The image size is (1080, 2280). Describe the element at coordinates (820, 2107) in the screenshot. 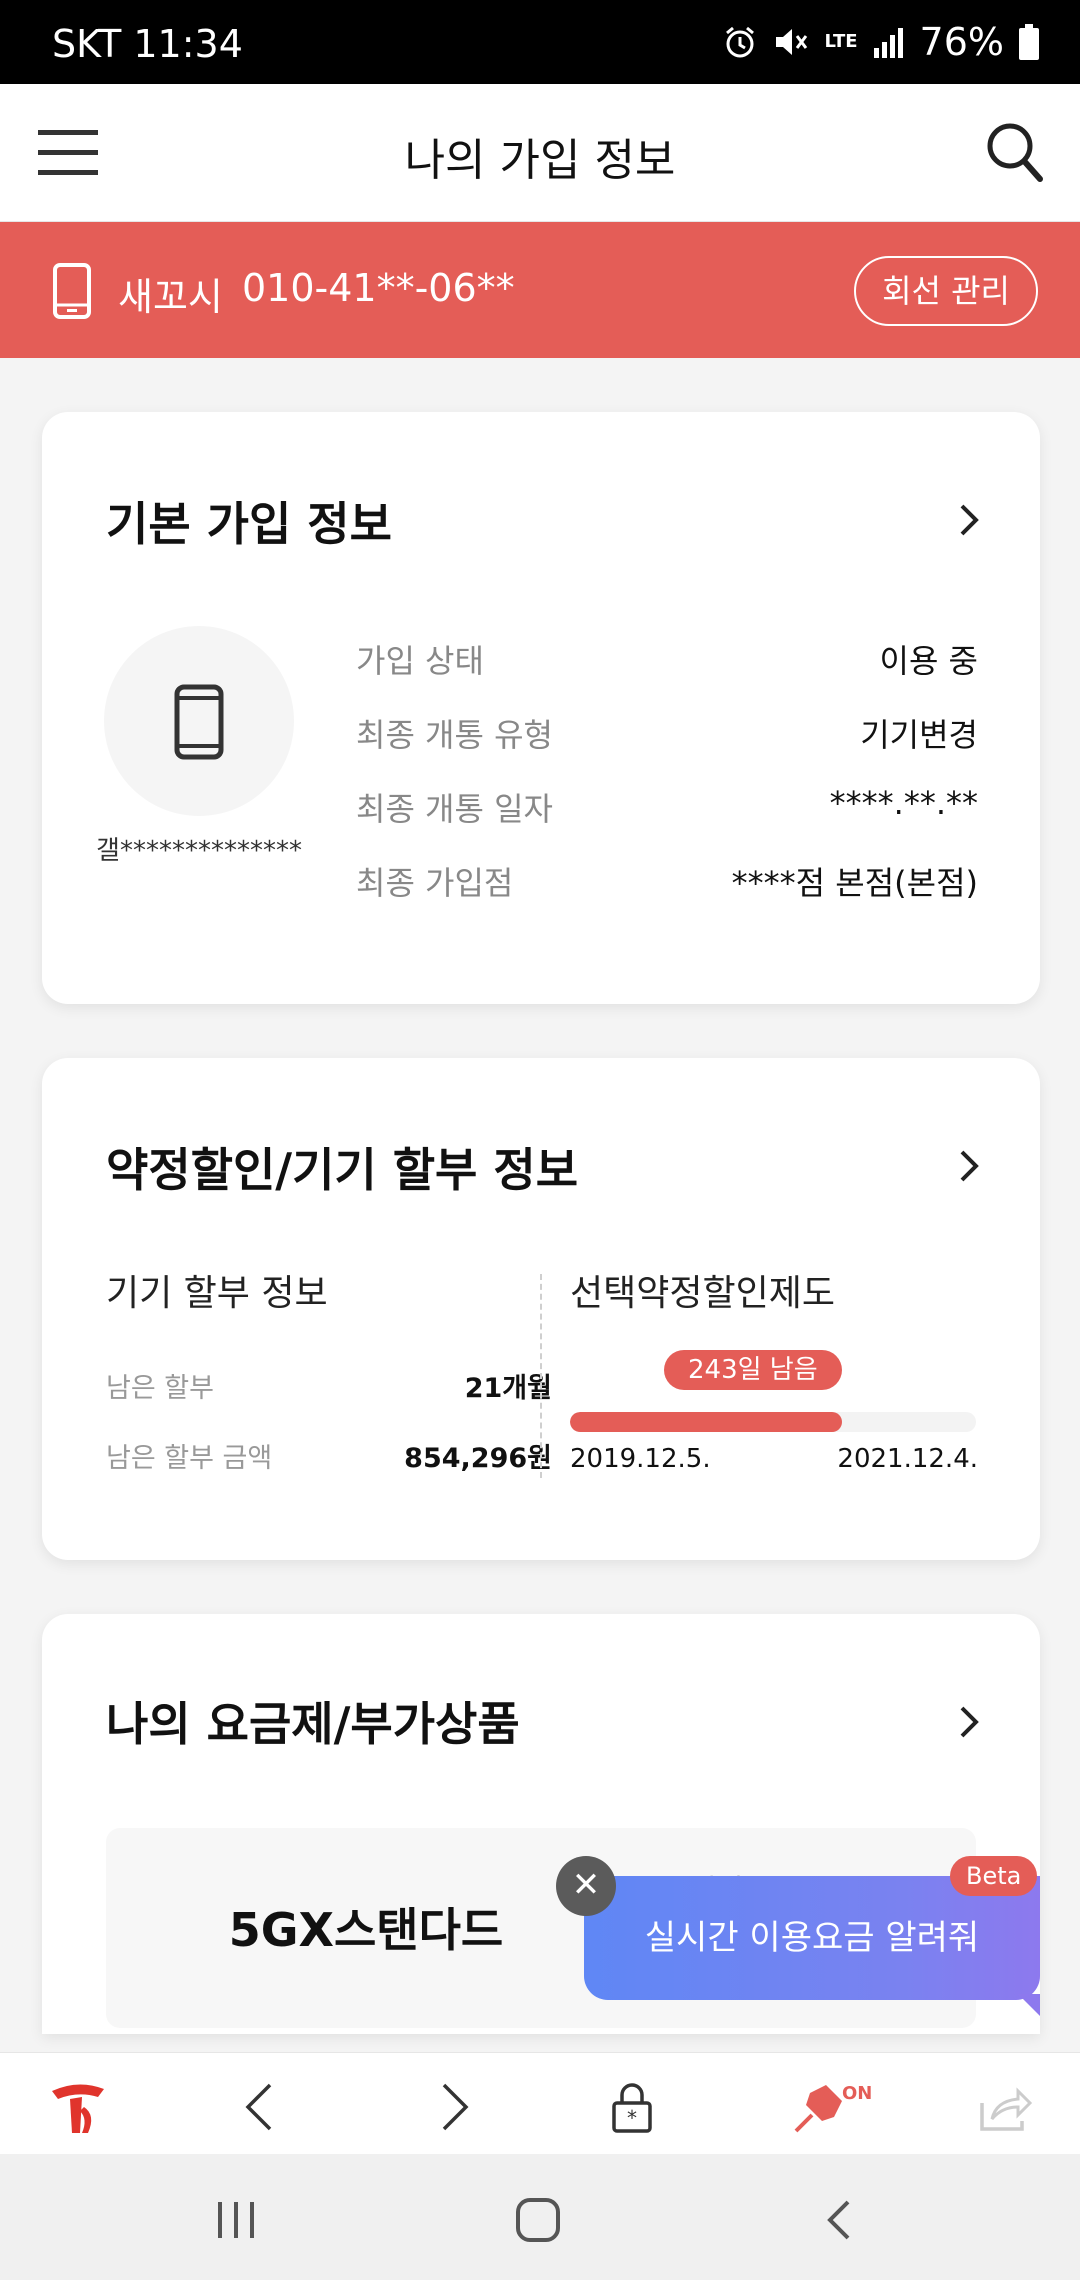

I see `pin-icon` at that location.